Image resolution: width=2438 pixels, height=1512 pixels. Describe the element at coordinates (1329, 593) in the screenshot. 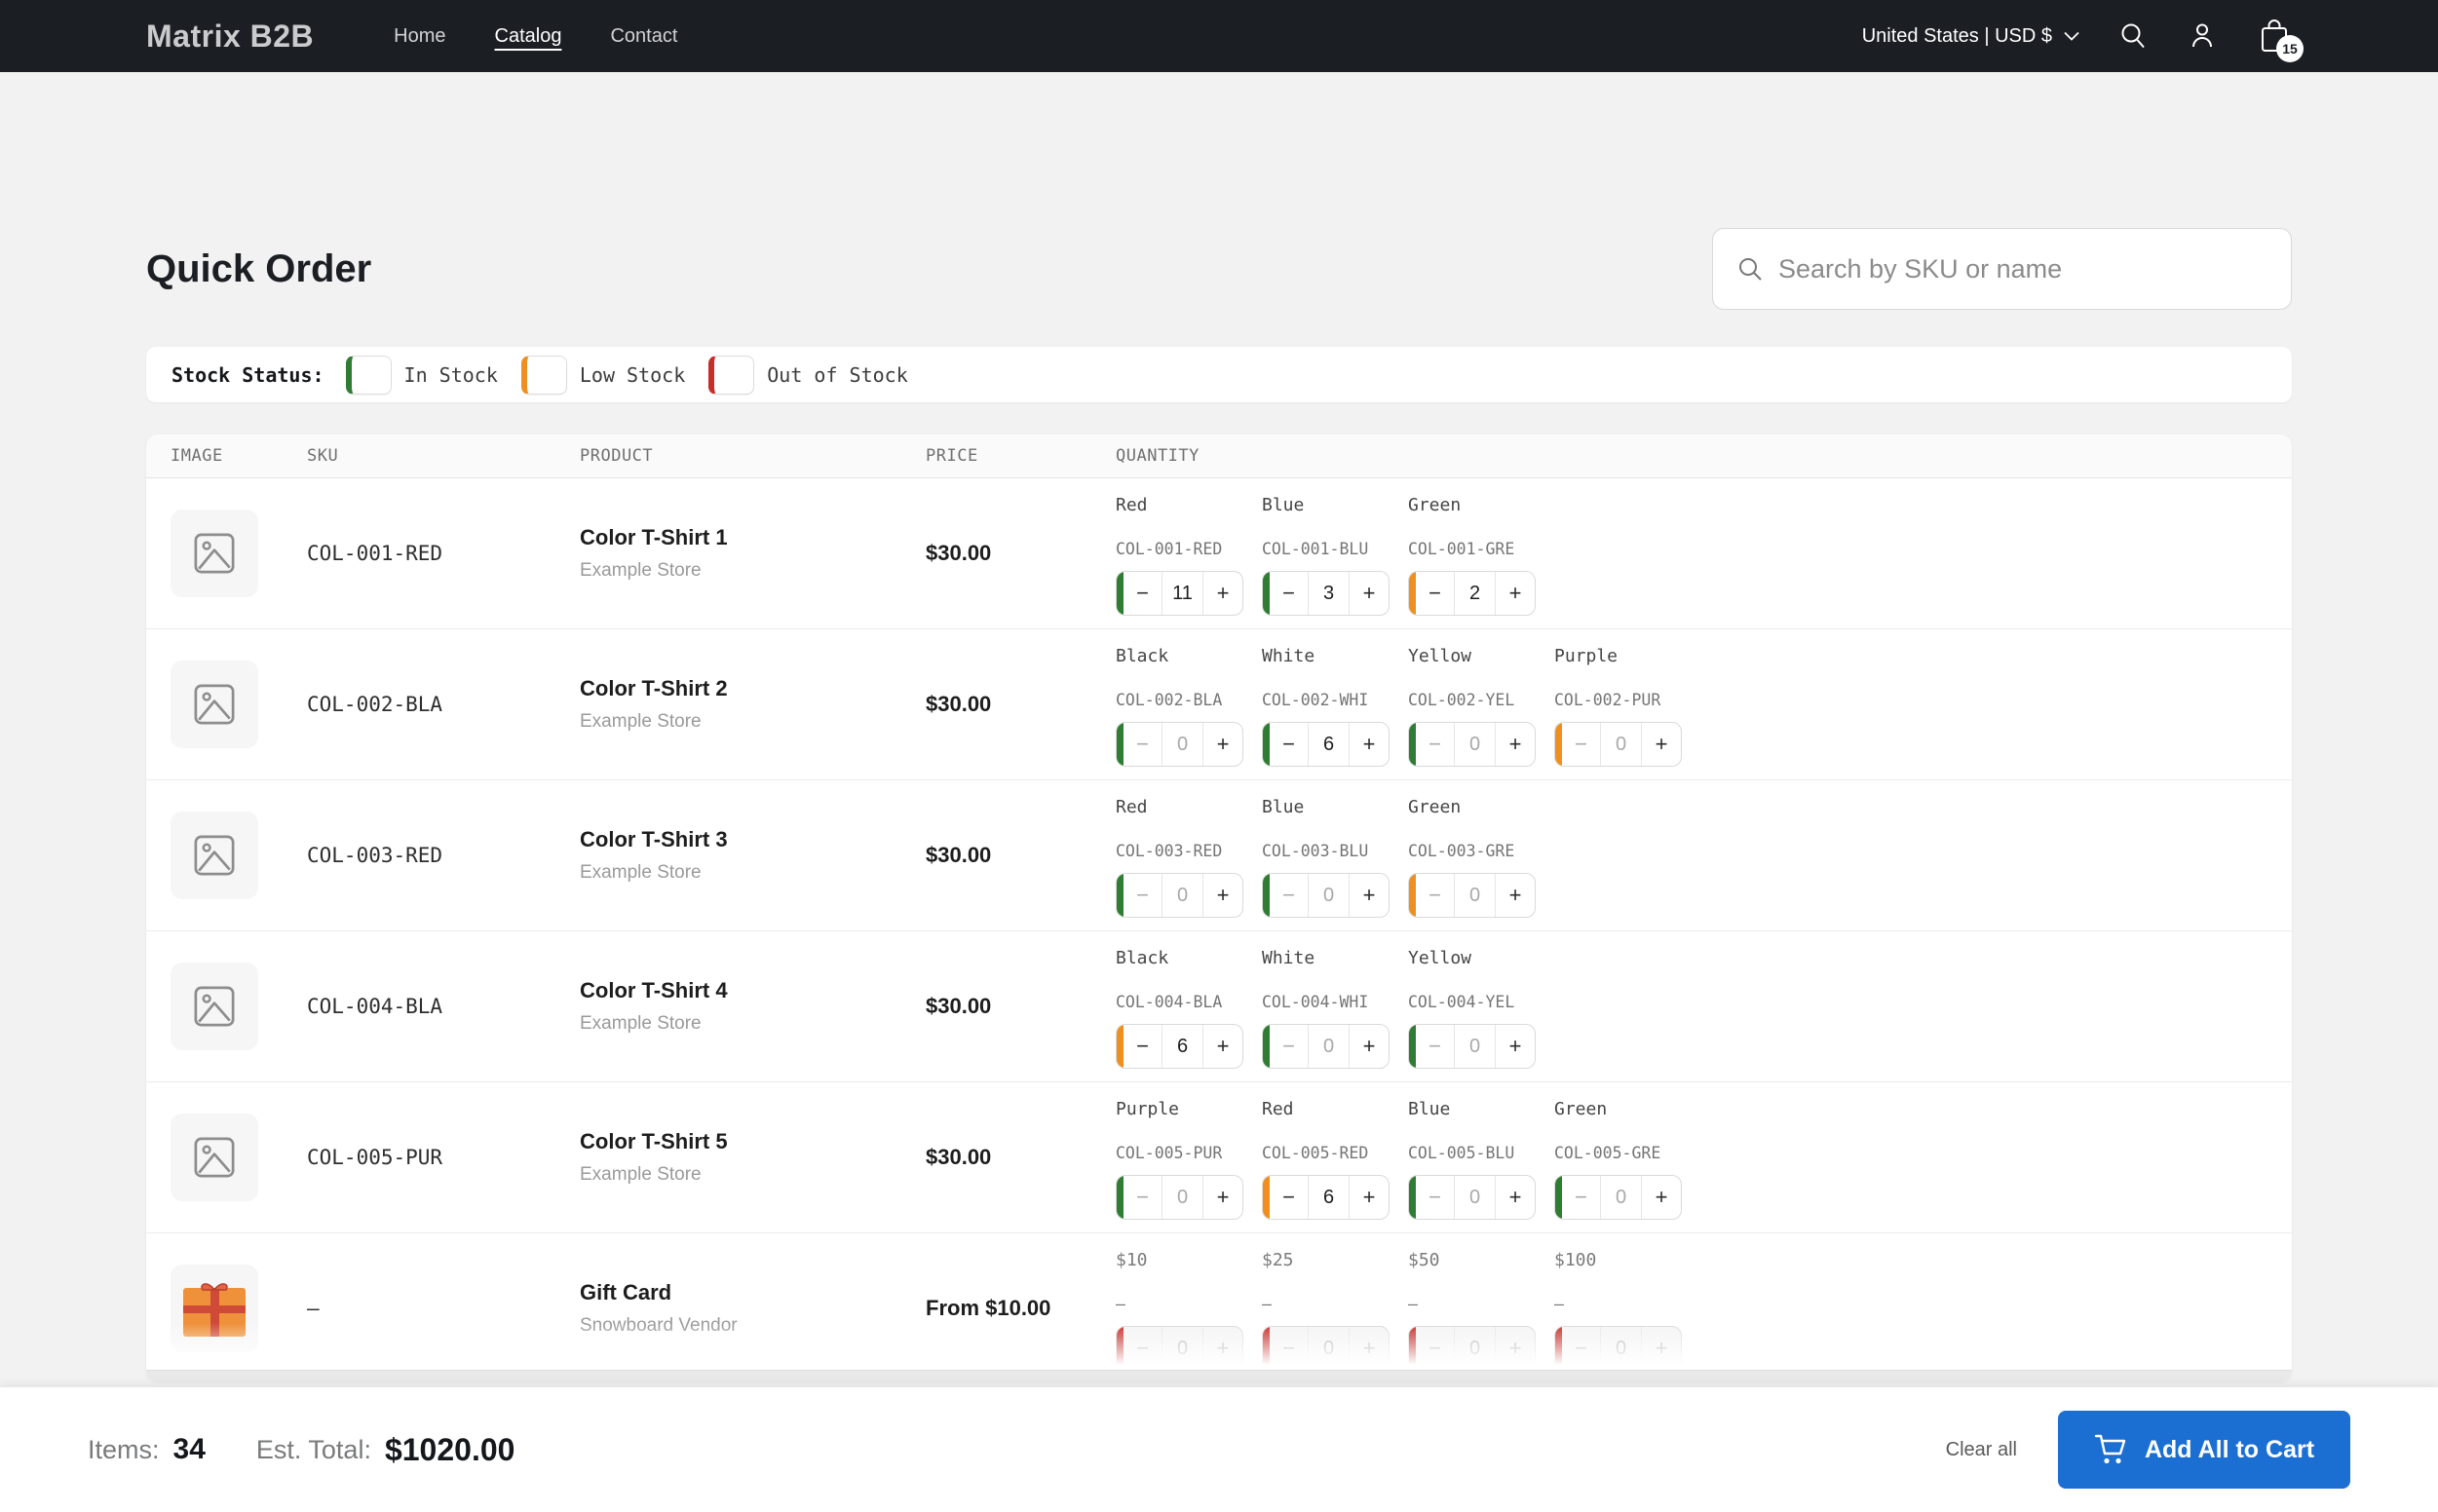

I see `quantity-value: 3` at that location.